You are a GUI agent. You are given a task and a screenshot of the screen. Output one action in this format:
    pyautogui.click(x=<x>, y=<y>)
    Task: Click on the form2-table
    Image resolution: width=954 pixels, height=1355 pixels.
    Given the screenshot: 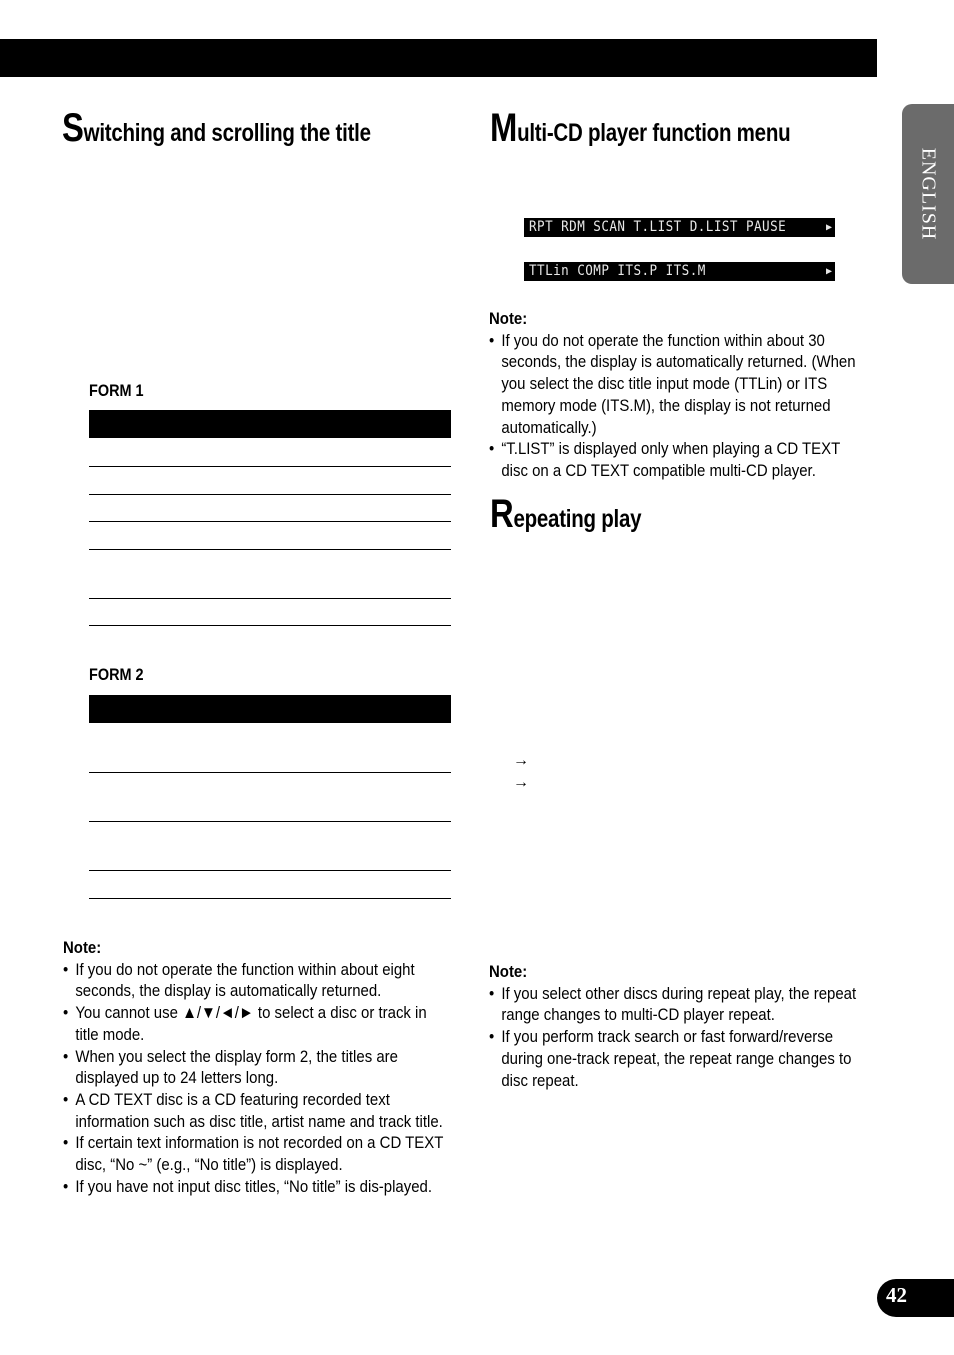 What is the action you would take?
    pyautogui.click(x=270, y=797)
    